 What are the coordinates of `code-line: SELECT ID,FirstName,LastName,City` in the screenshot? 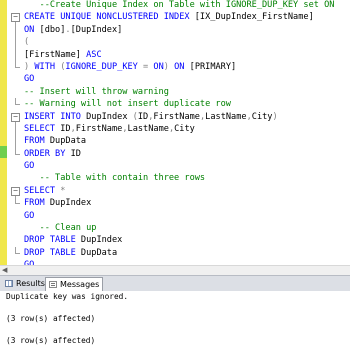 It's located at (175, 129).